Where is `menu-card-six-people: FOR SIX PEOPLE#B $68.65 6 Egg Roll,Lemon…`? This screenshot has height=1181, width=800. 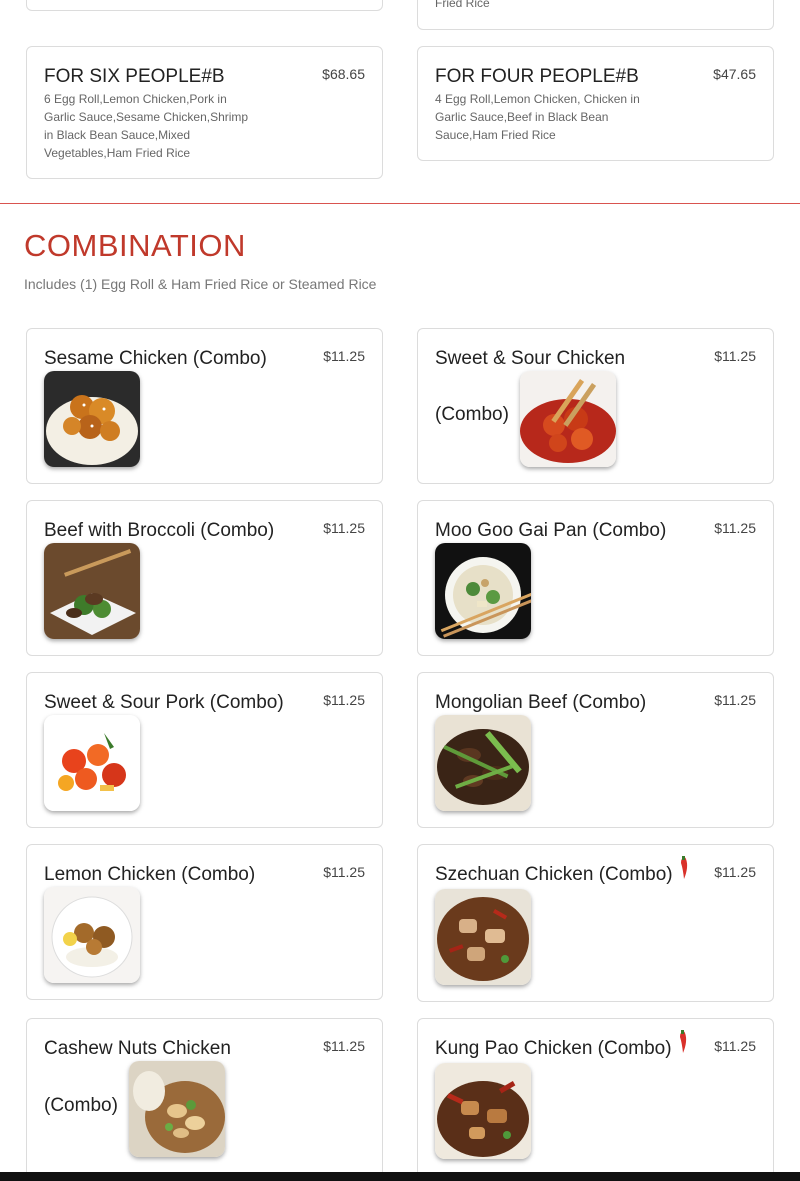
menu-card-six-people: FOR SIX PEOPLE#B $68.65 6 Egg Roll,Lemon… is located at coordinates (204, 112).